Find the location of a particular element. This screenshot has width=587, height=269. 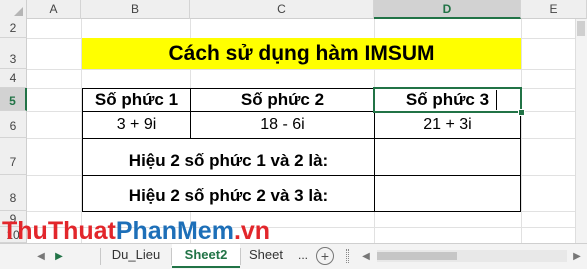

column-header-a: A is located at coordinates (54, 9).